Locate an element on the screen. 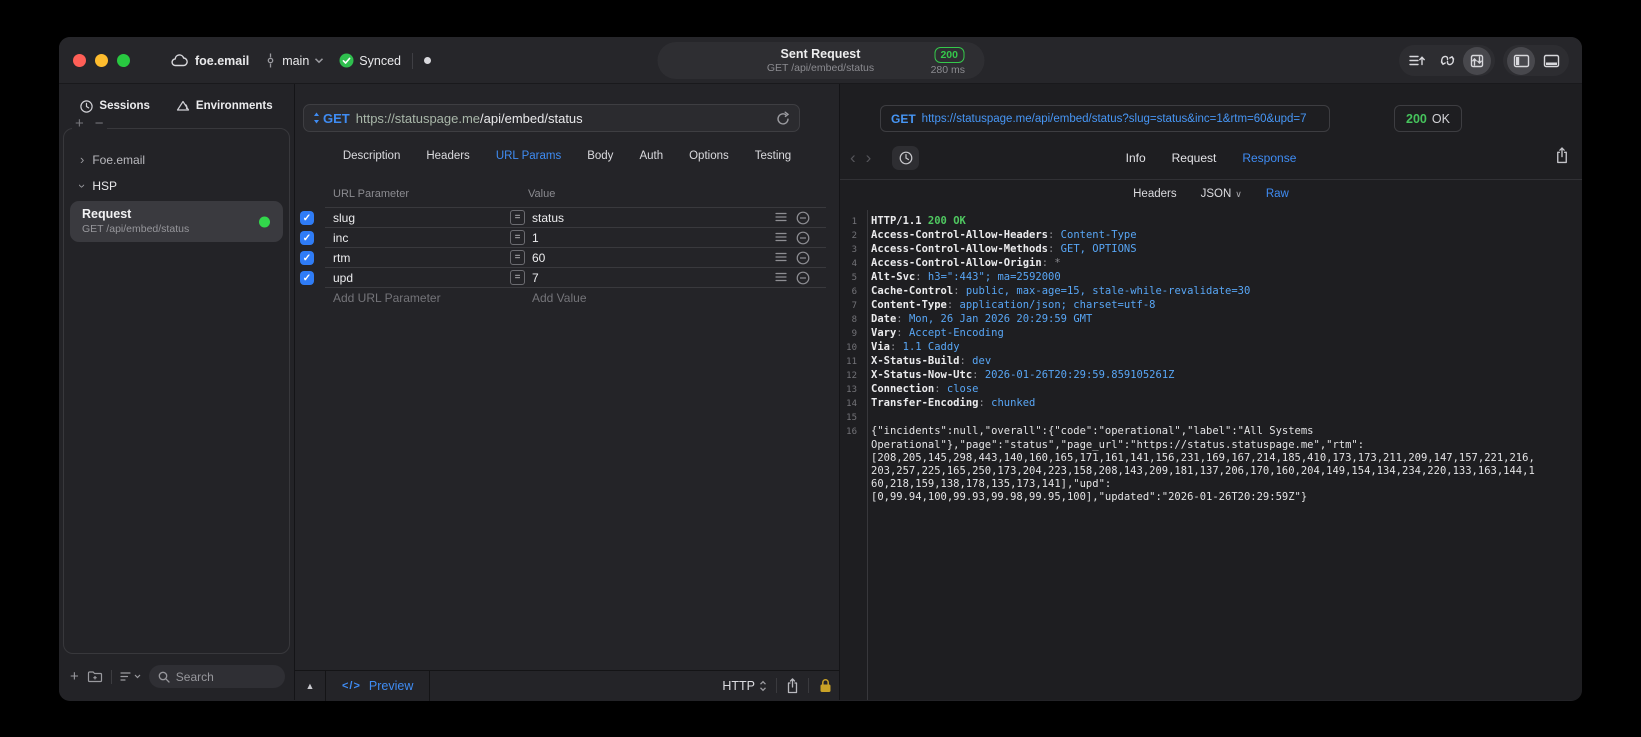 This screenshot has height=737, width=1641. new-folder-button is located at coordinates (95, 676).